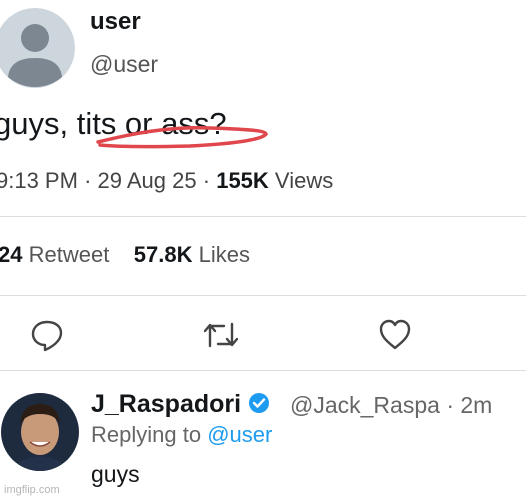 This screenshot has width=526, height=500. I want to click on reply-button, so click(47, 337).